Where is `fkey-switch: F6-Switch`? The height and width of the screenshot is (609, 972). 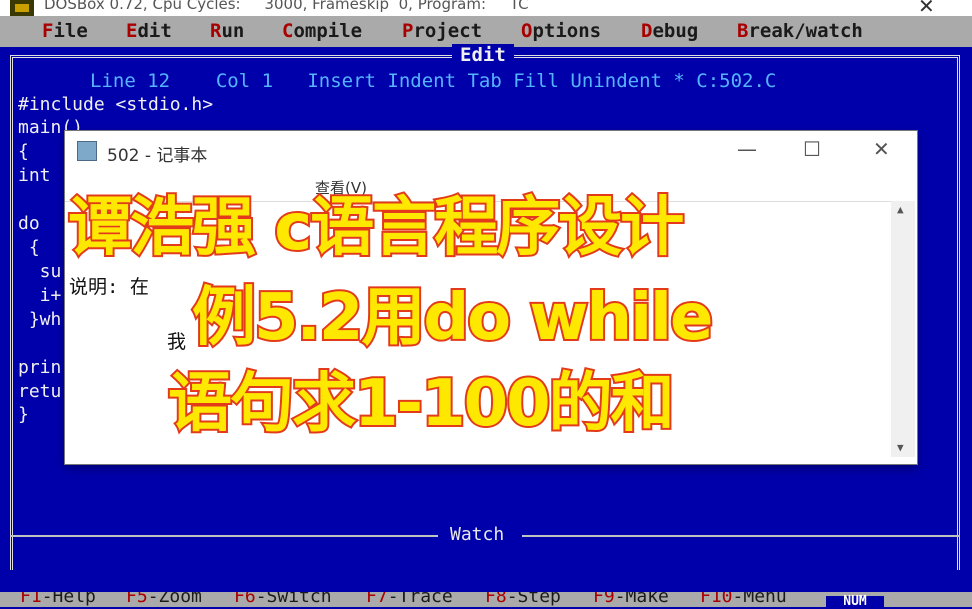 fkey-switch: F6-Switch is located at coordinates (283, 599).